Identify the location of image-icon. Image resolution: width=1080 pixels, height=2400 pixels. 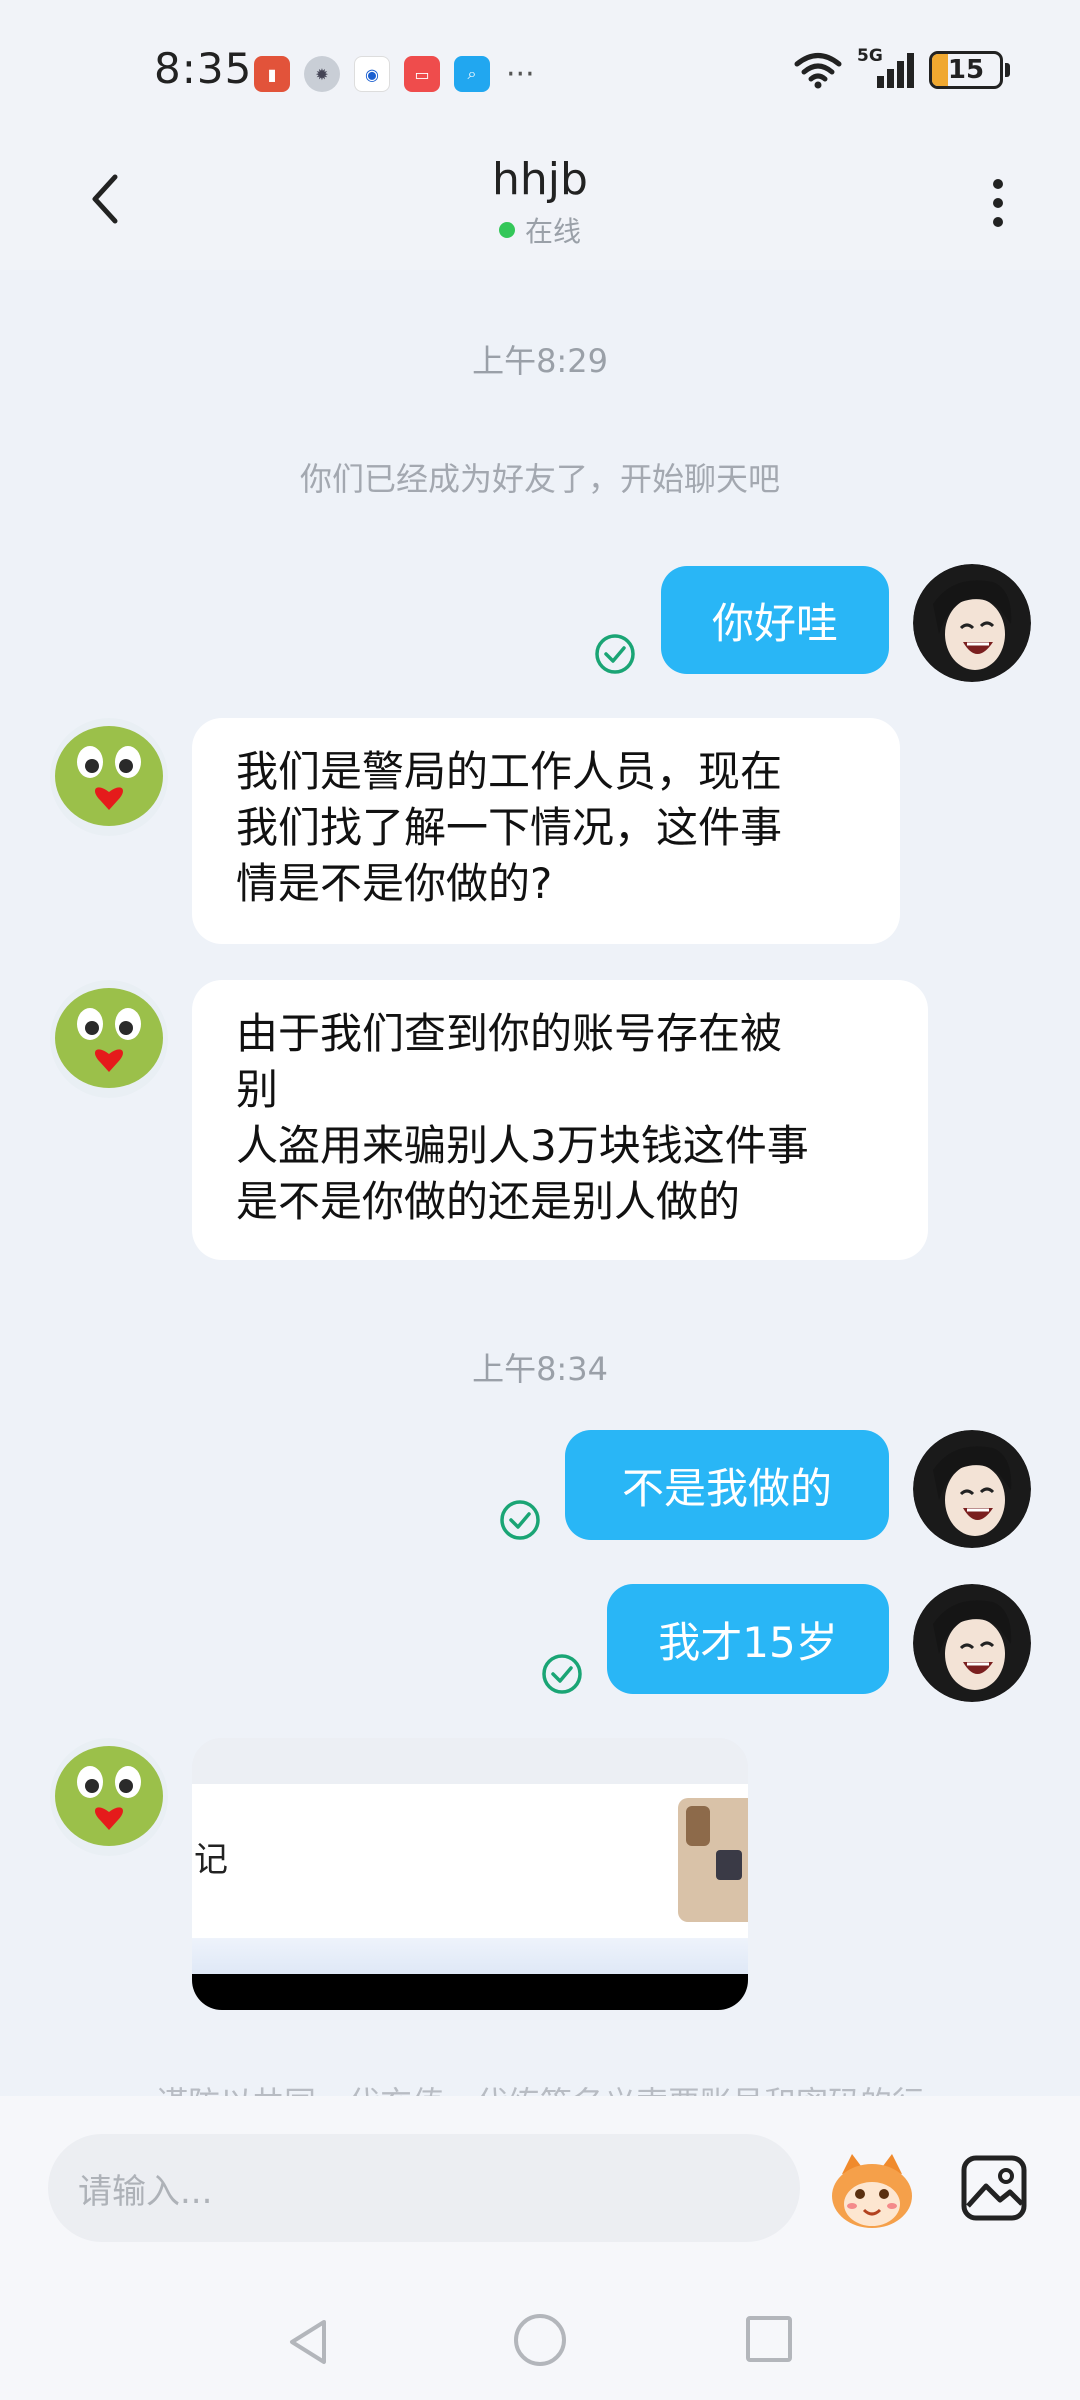
(994, 2188).